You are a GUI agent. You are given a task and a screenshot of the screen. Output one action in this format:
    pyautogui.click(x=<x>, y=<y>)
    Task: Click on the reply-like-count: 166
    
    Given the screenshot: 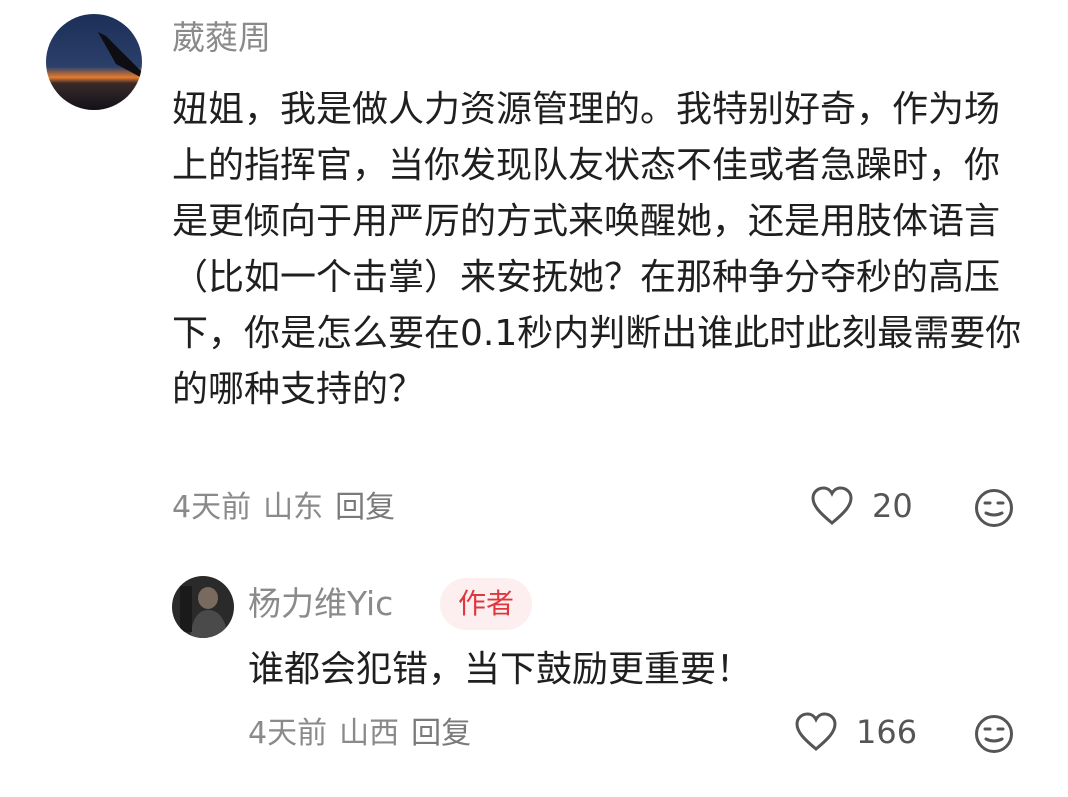 What is the action you would take?
    pyautogui.click(x=887, y=732)
    